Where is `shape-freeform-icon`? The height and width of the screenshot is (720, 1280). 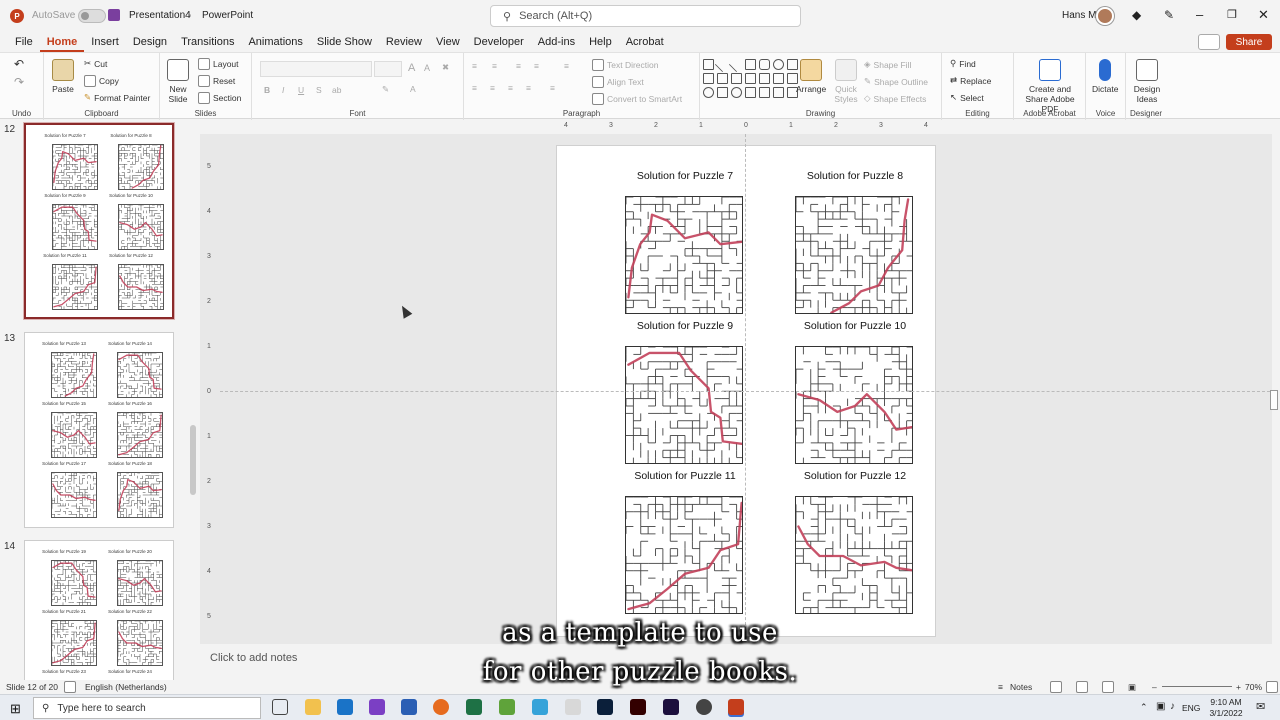 shape-freeform-icon is located at coordinates (722, 92).